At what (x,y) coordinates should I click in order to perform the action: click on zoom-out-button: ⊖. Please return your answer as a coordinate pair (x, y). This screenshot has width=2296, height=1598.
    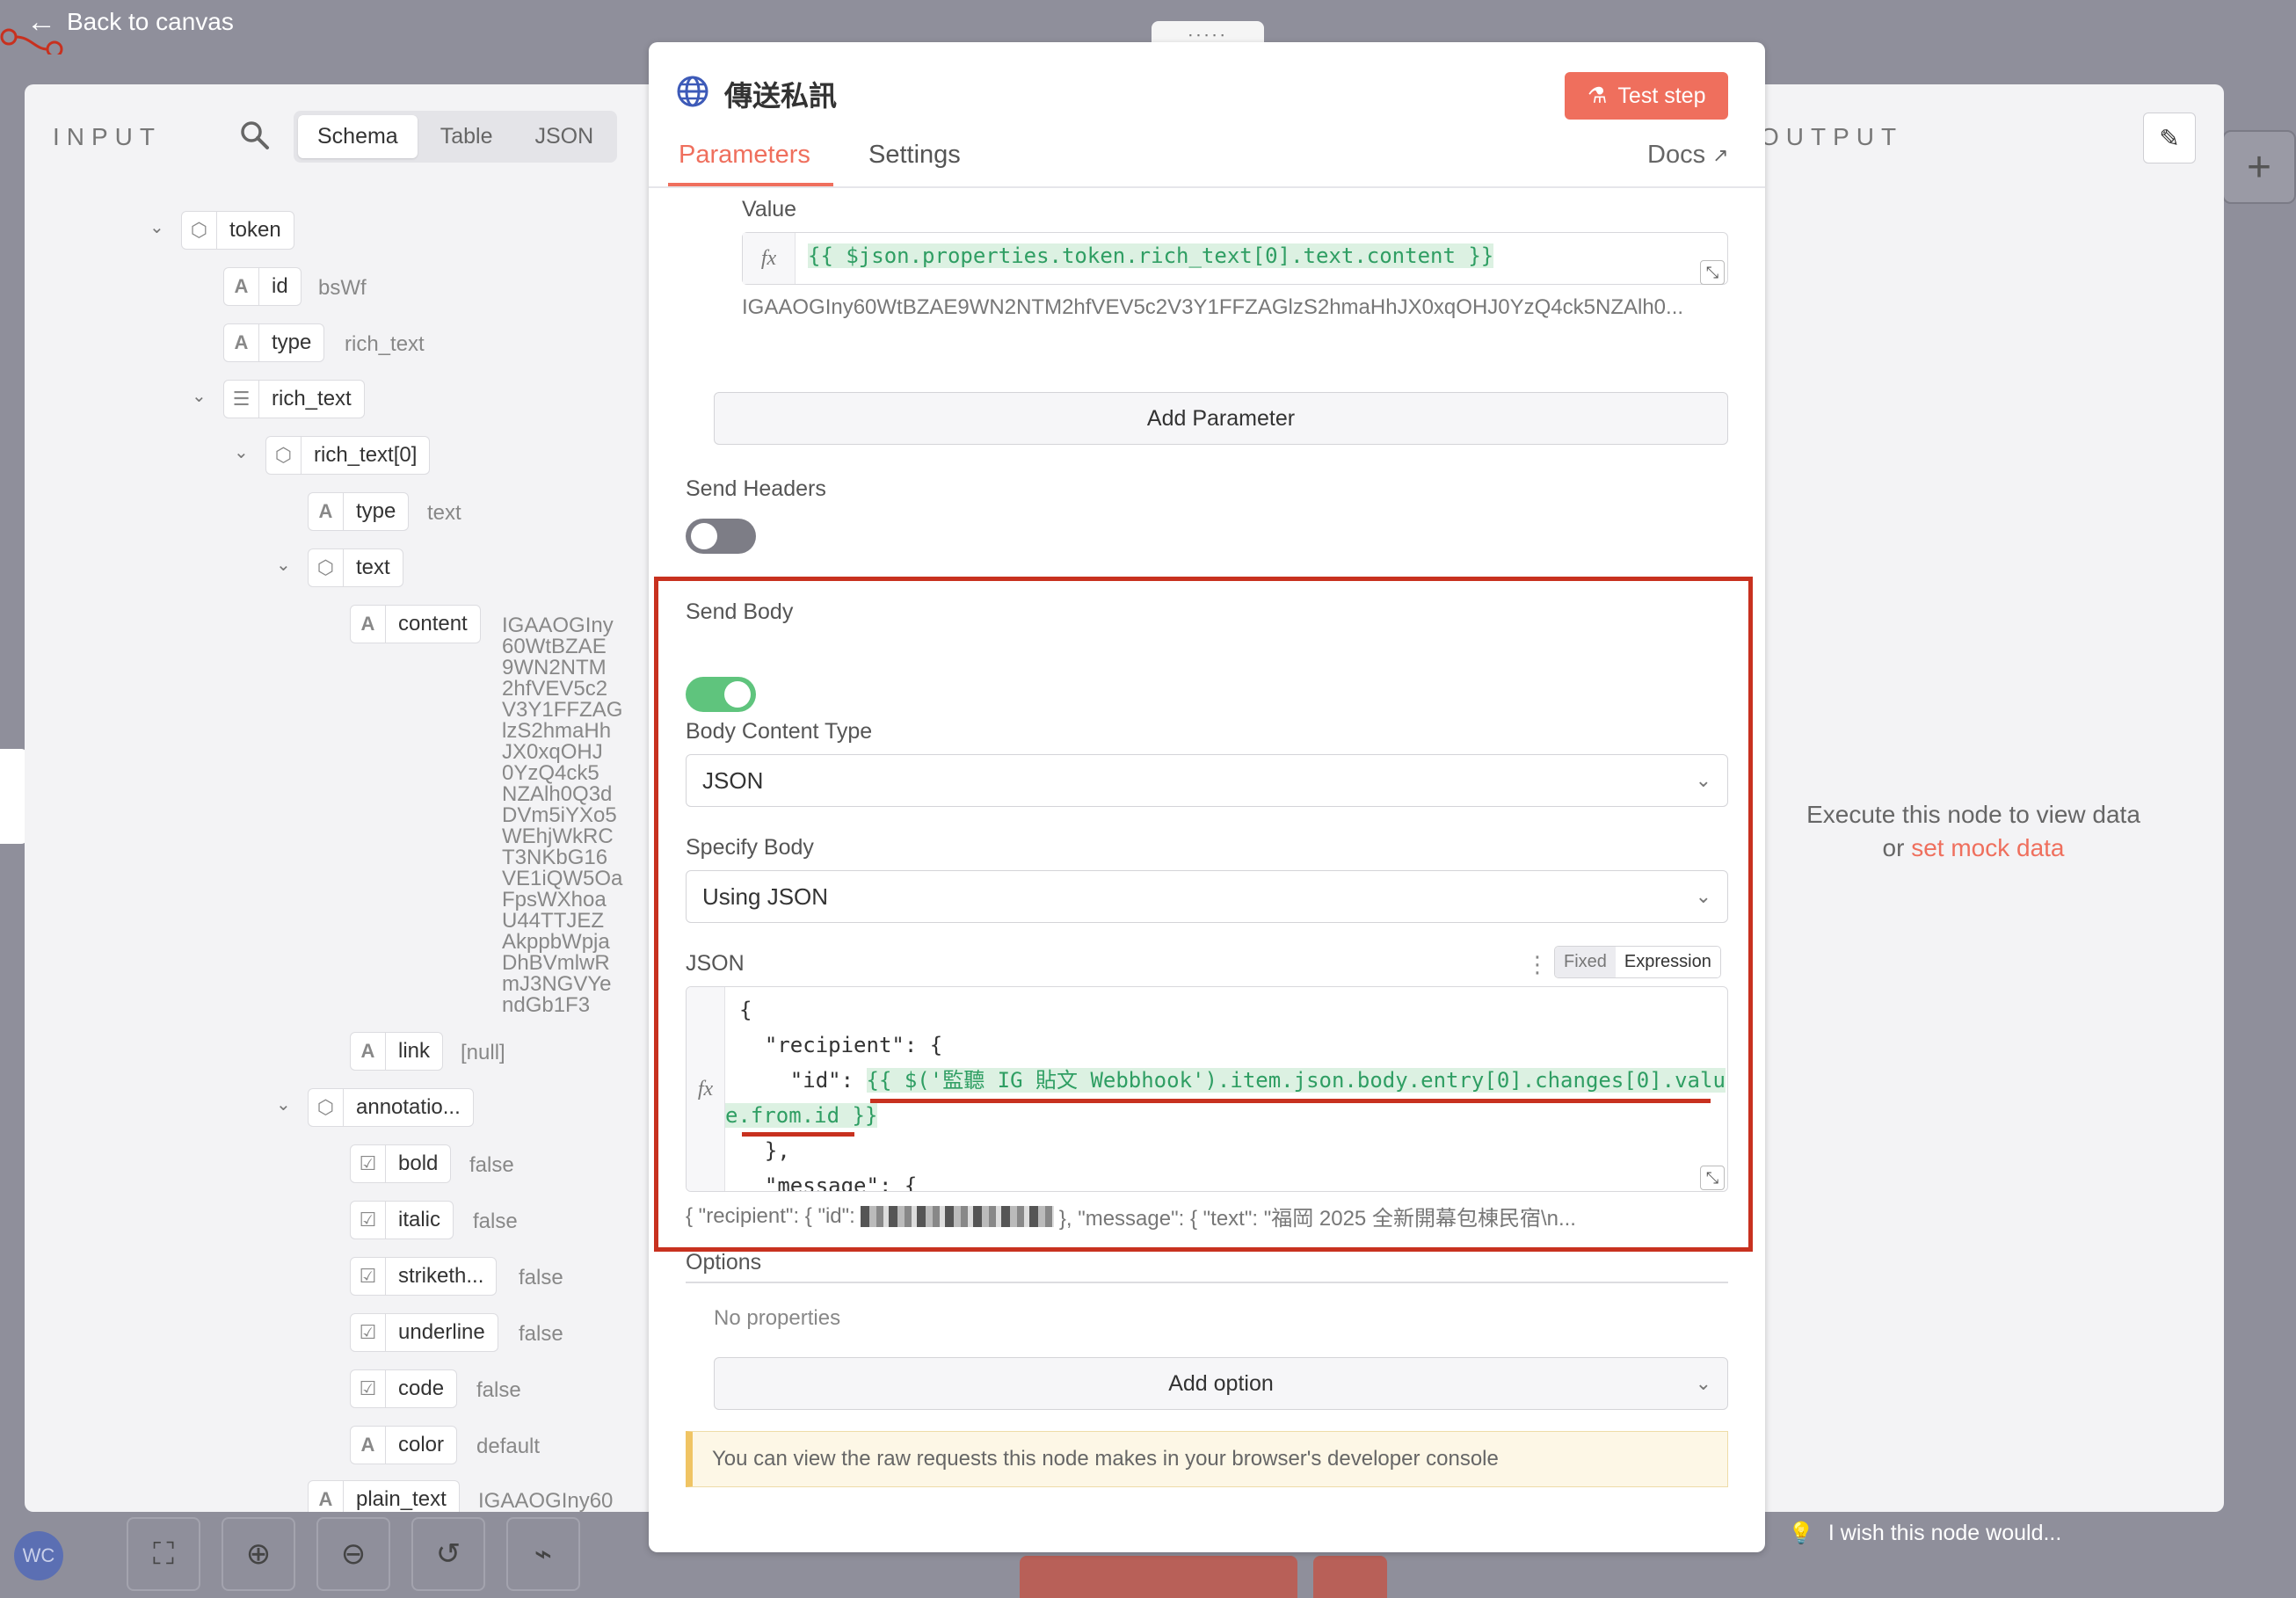
    Looking at the image, I should click on (353, 1554).